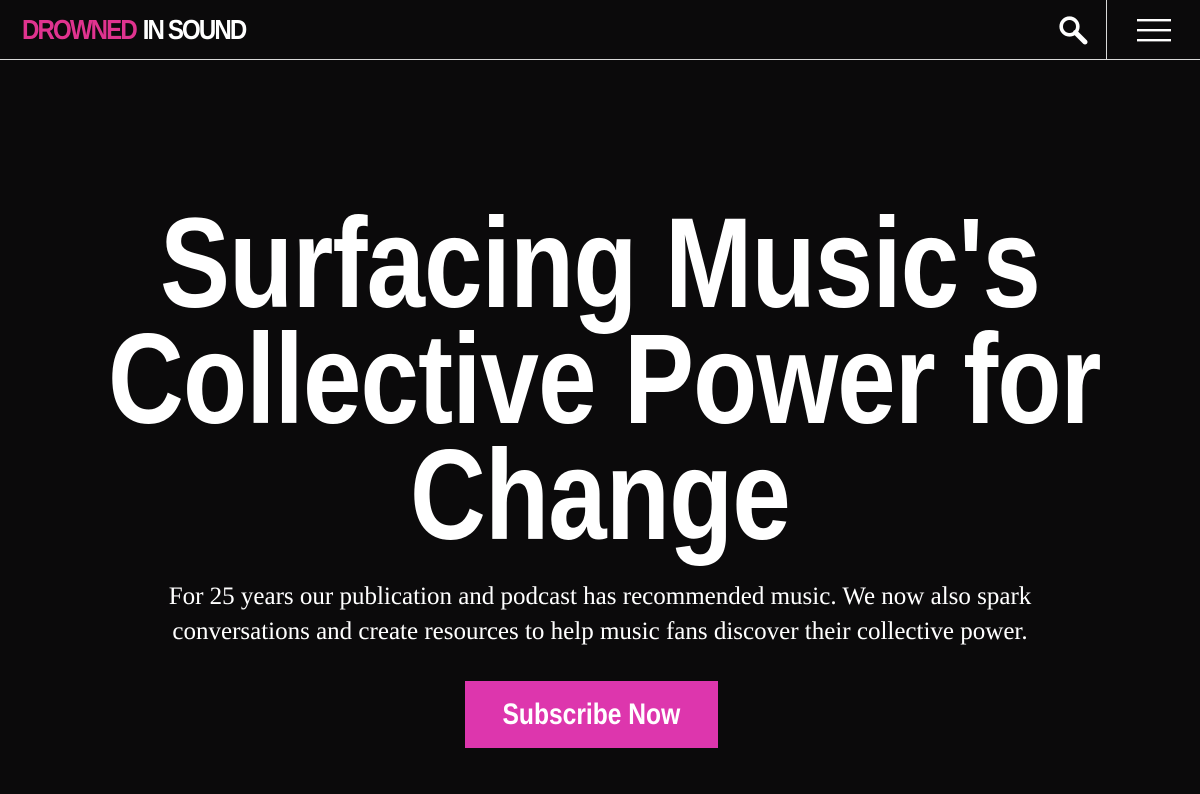 The height and width of the screenshot is (794, 1200). Describe the element at coordinates (600, 495) in the screenshot. I see `headline-line-3: Change` at that location.